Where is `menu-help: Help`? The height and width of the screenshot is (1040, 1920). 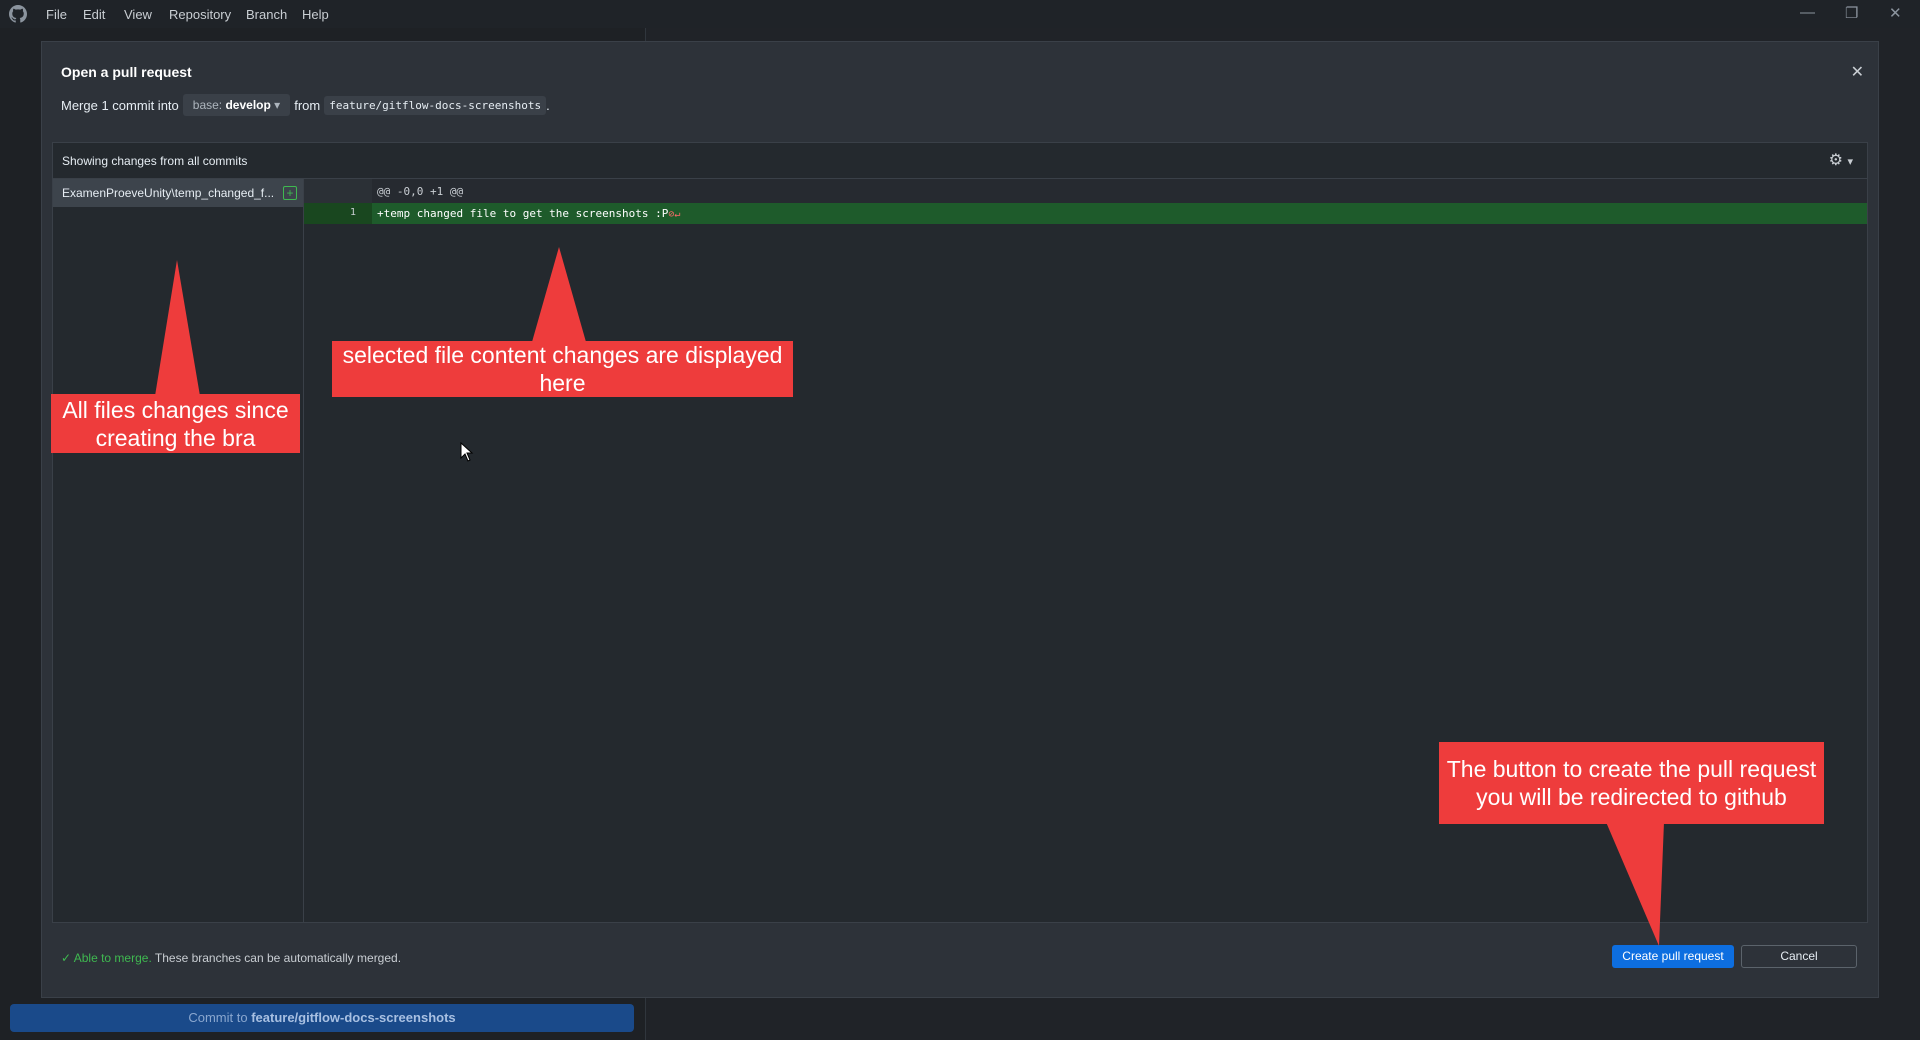
menu-help: Help is located at coordinates (315, 14).